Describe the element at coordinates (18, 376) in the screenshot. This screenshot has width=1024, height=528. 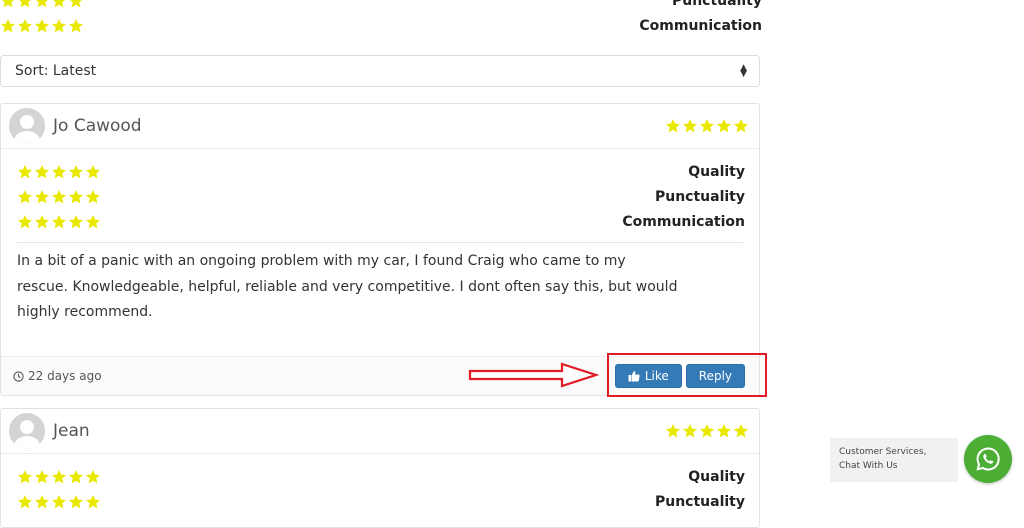
I see `clock-icon` at that location.